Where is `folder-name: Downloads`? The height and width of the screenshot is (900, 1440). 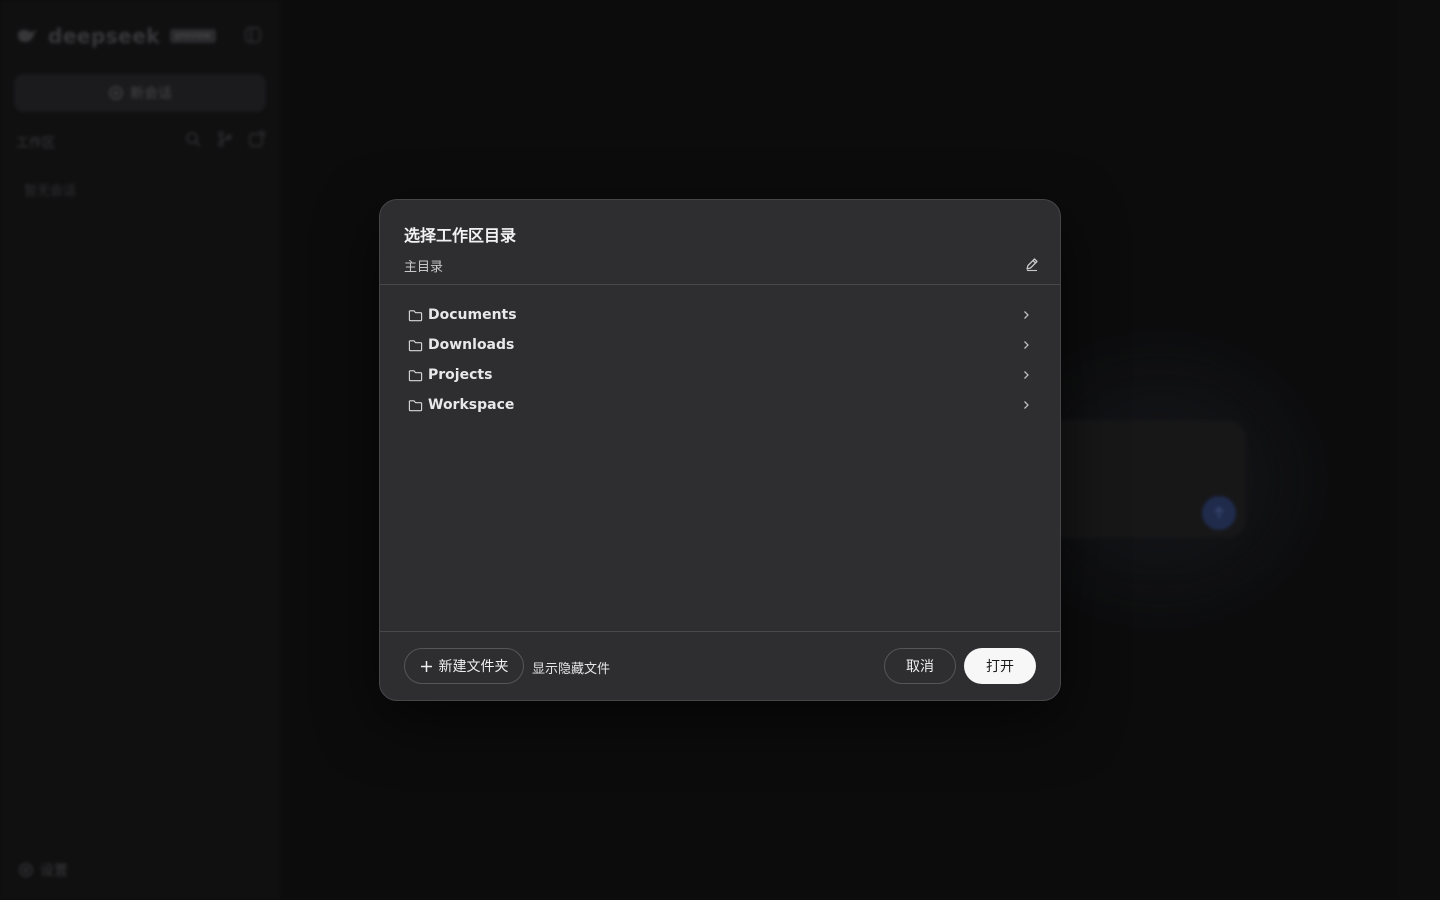 folder-name: Downloads is located at coordinates (471, 345).